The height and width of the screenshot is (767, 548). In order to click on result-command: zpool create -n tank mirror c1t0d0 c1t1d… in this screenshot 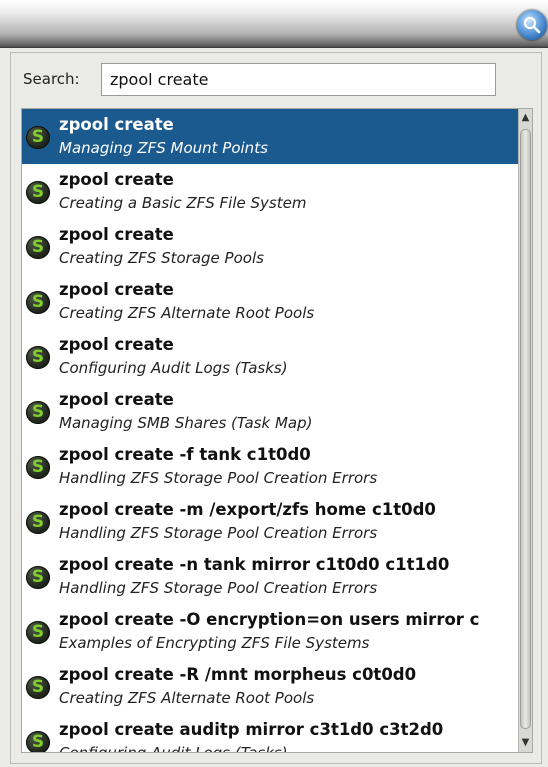, I will do `click(254, 564)`.